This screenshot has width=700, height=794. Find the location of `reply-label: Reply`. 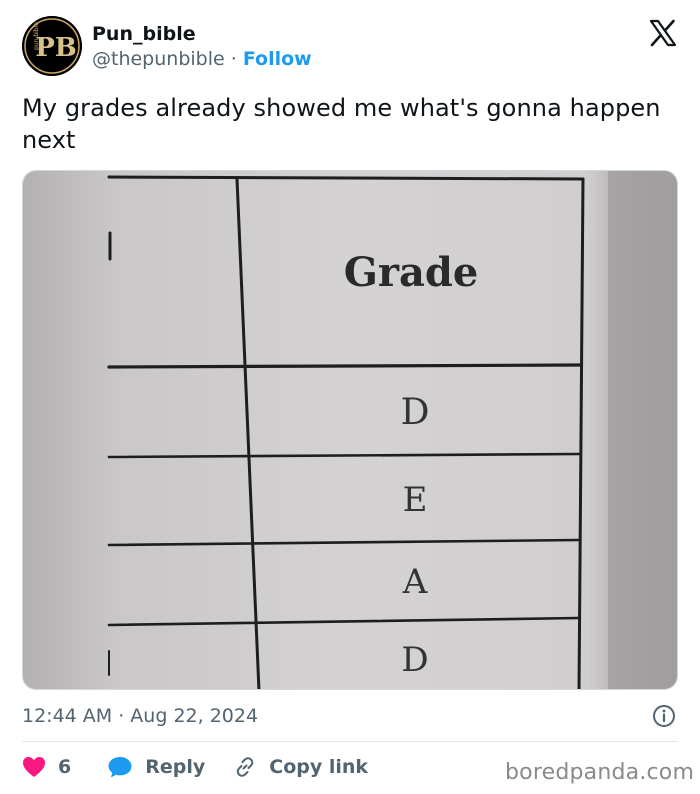

reply-label: Reply is located at coordinates (175, 767).